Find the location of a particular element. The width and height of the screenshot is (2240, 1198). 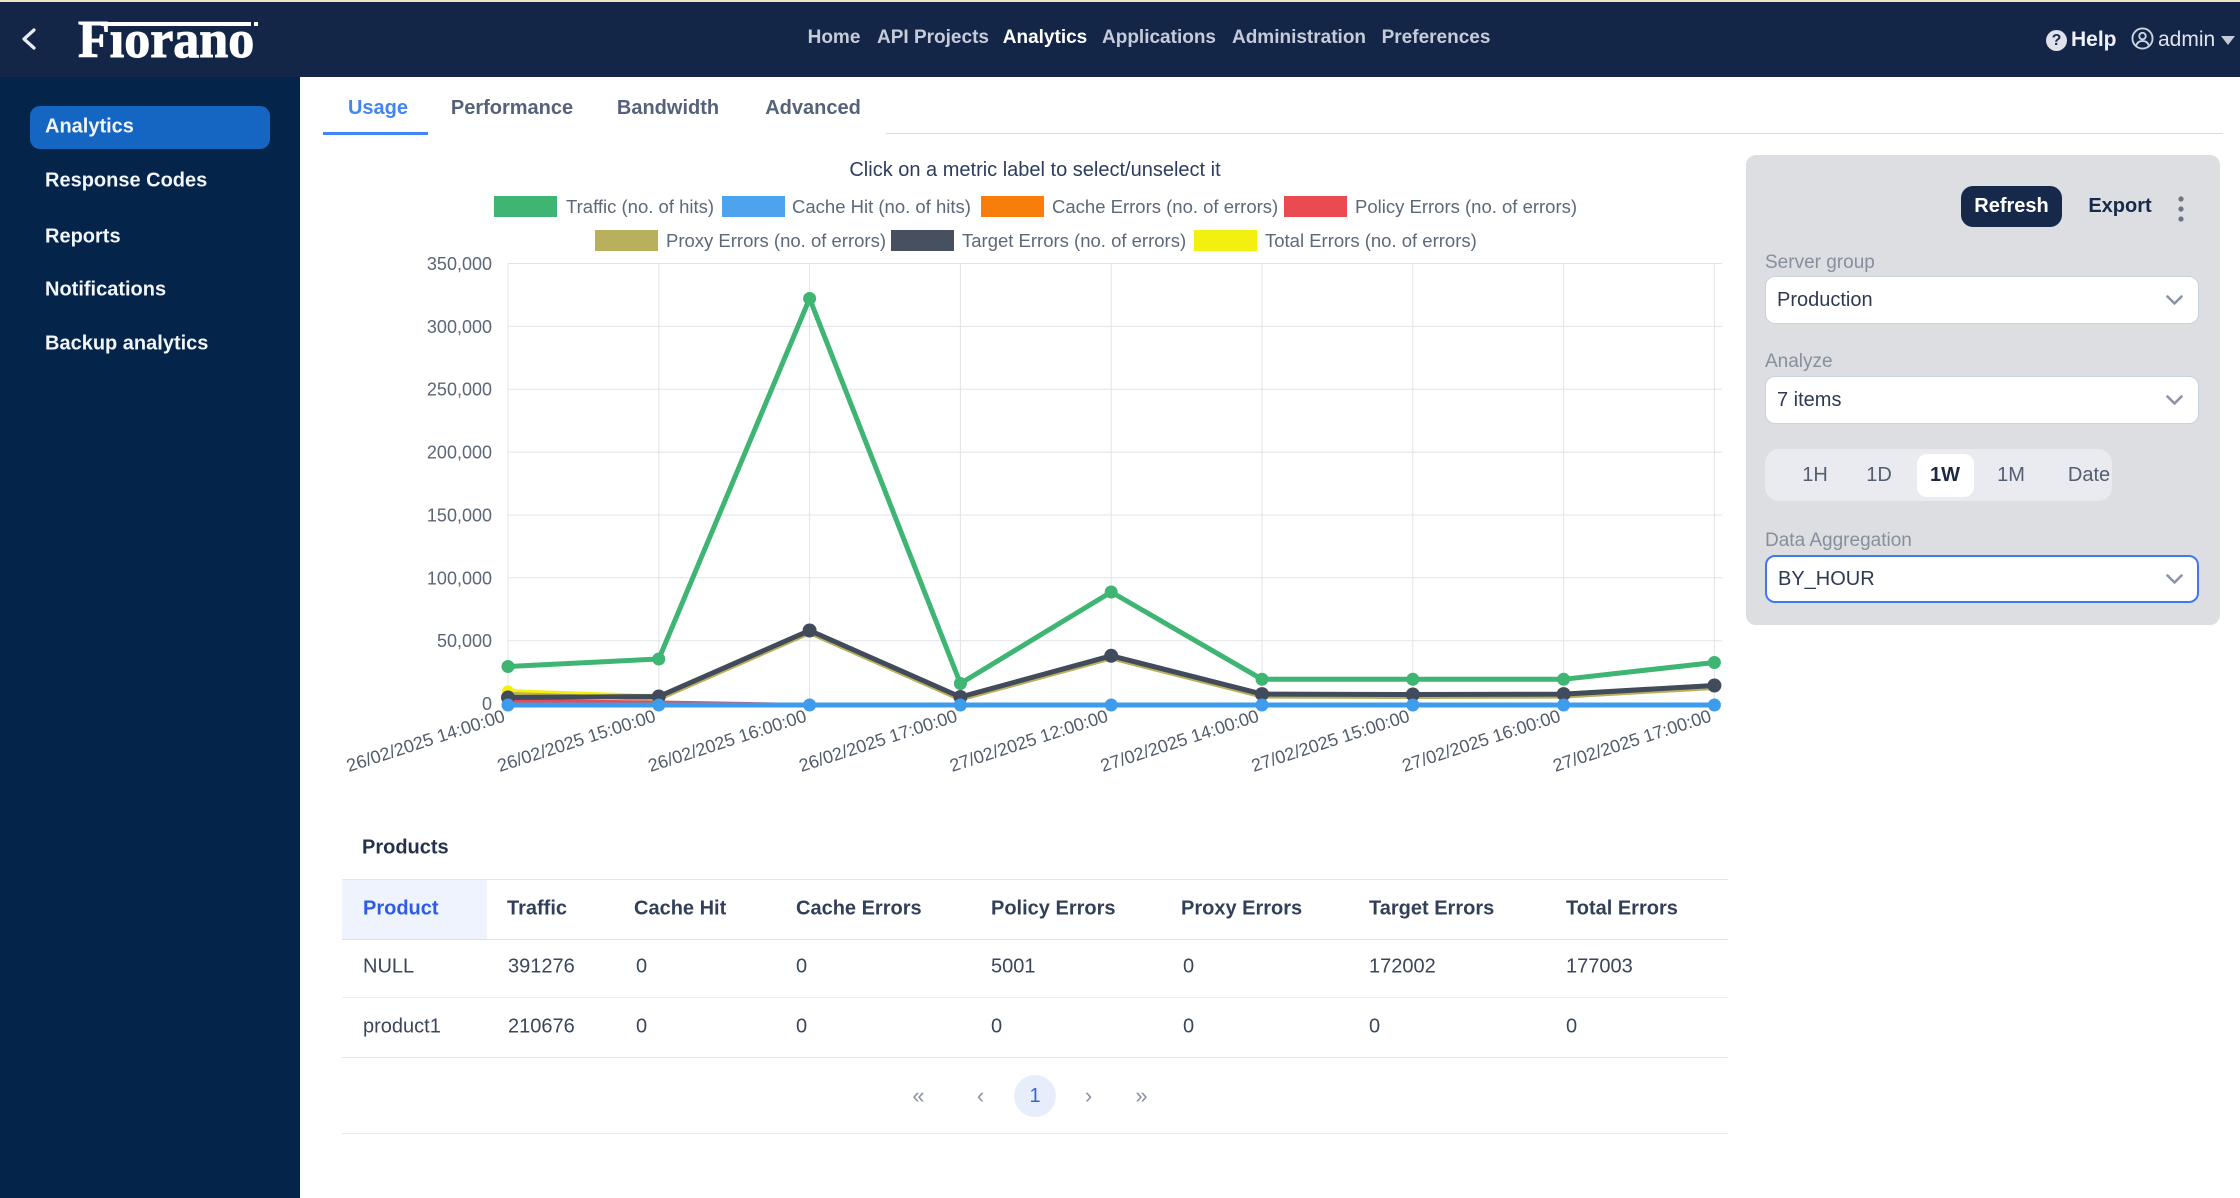

svg-text: 50,000 is located at coordinates (464, 641).